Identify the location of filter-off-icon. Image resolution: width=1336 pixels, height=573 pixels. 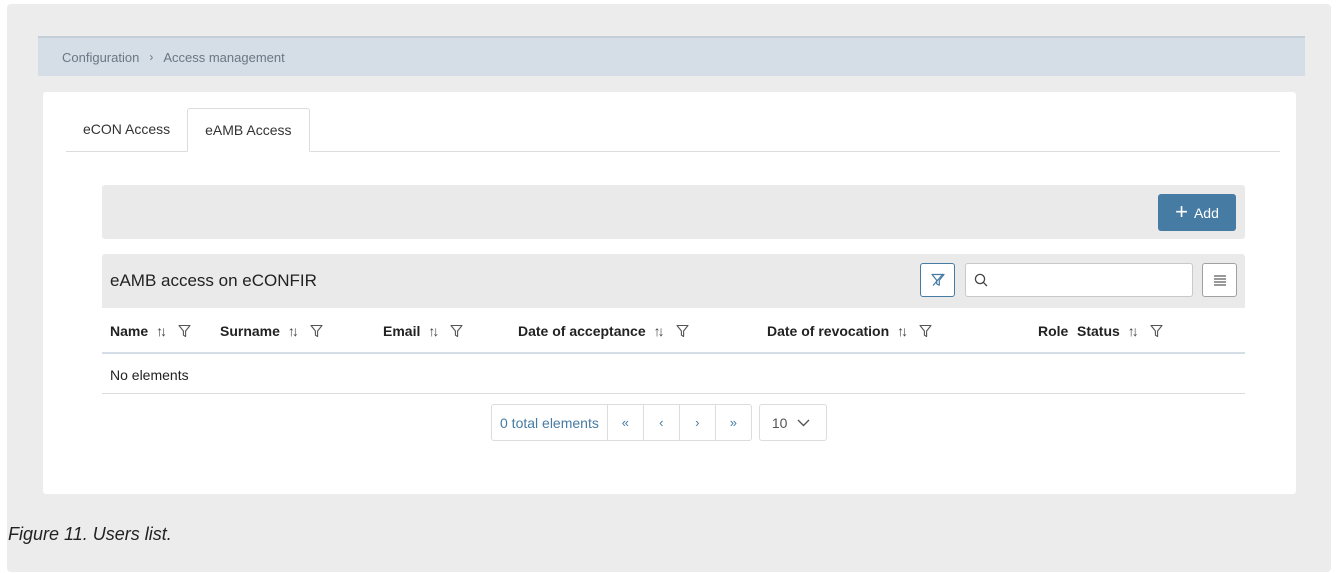
(937, 279).